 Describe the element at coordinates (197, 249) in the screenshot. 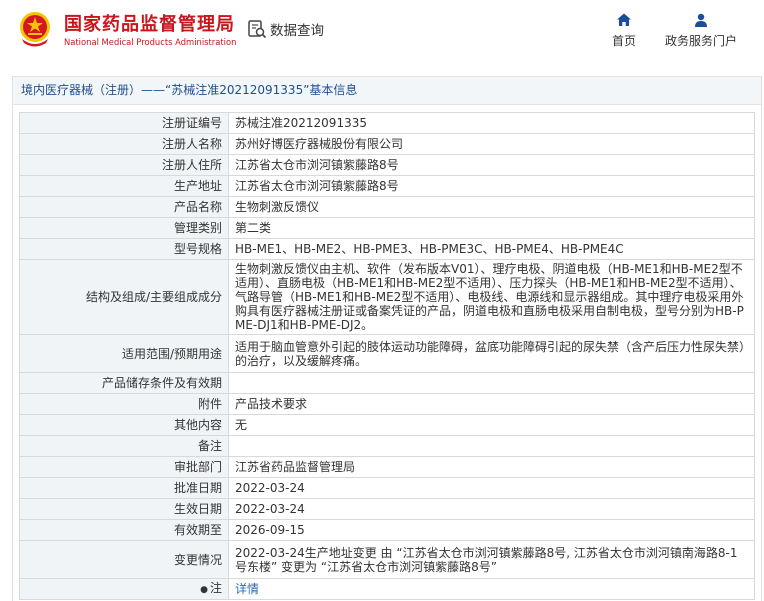

I see `row-label-text: 型号规格` at that location.